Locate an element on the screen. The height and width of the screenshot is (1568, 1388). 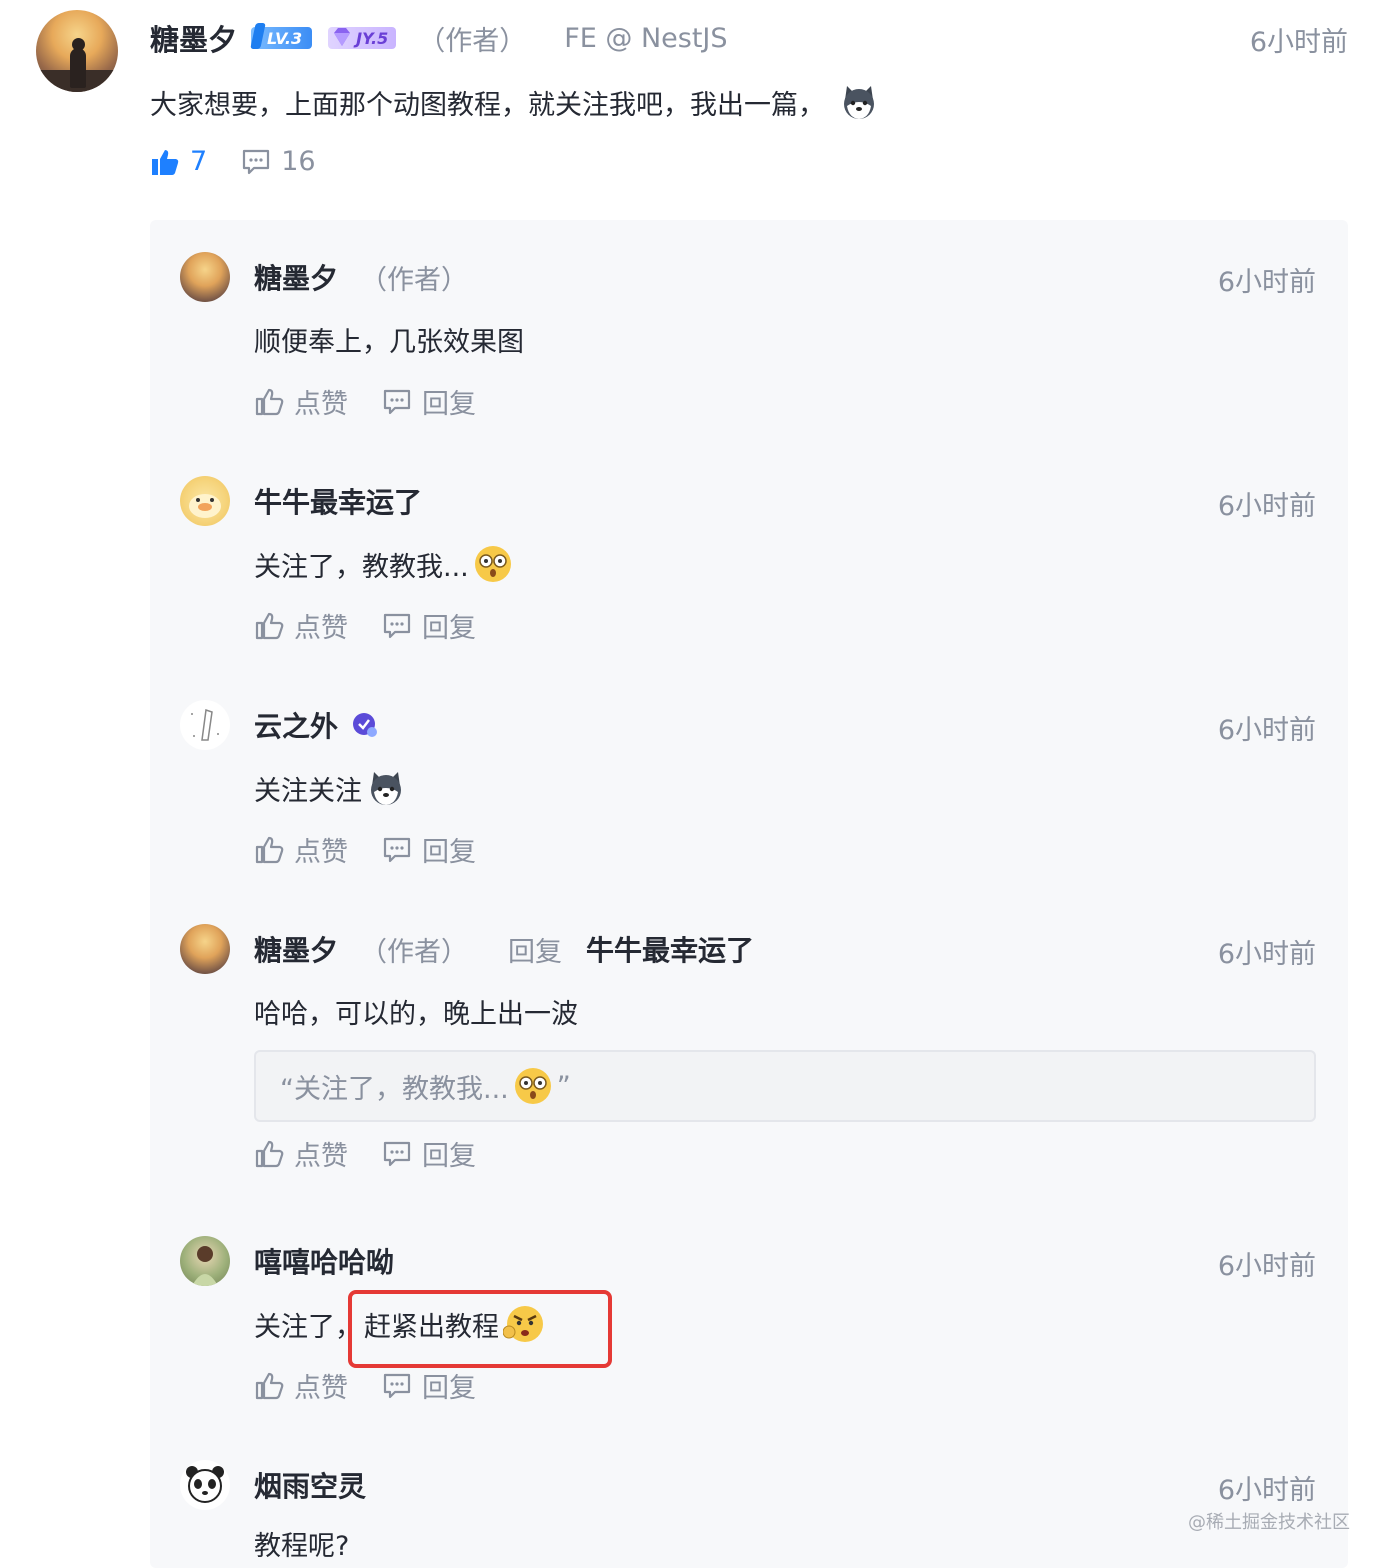
duck-avatar-icon is located at coordinates (205, 506).